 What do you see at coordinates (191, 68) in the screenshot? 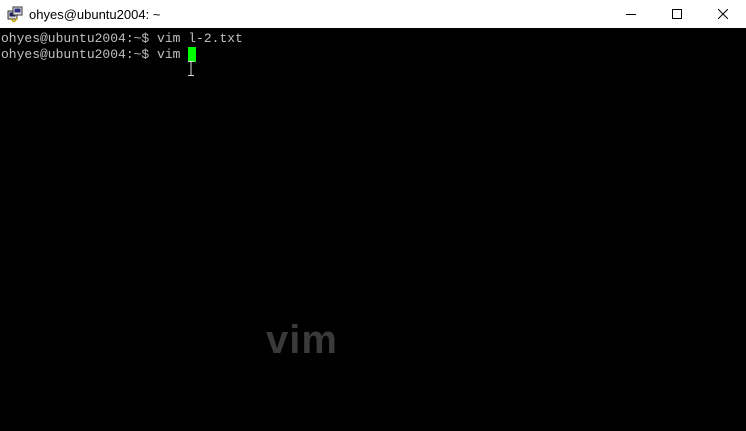
I see `ibeam-cursor-icon` at bounding box center [191, 68].